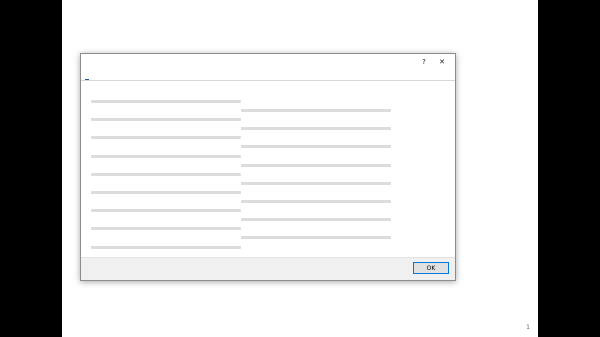  What do you see at coordinates (268, 268) in the screenshot?
I see `dialog-footer: OK` at bounding box center [268, 268].